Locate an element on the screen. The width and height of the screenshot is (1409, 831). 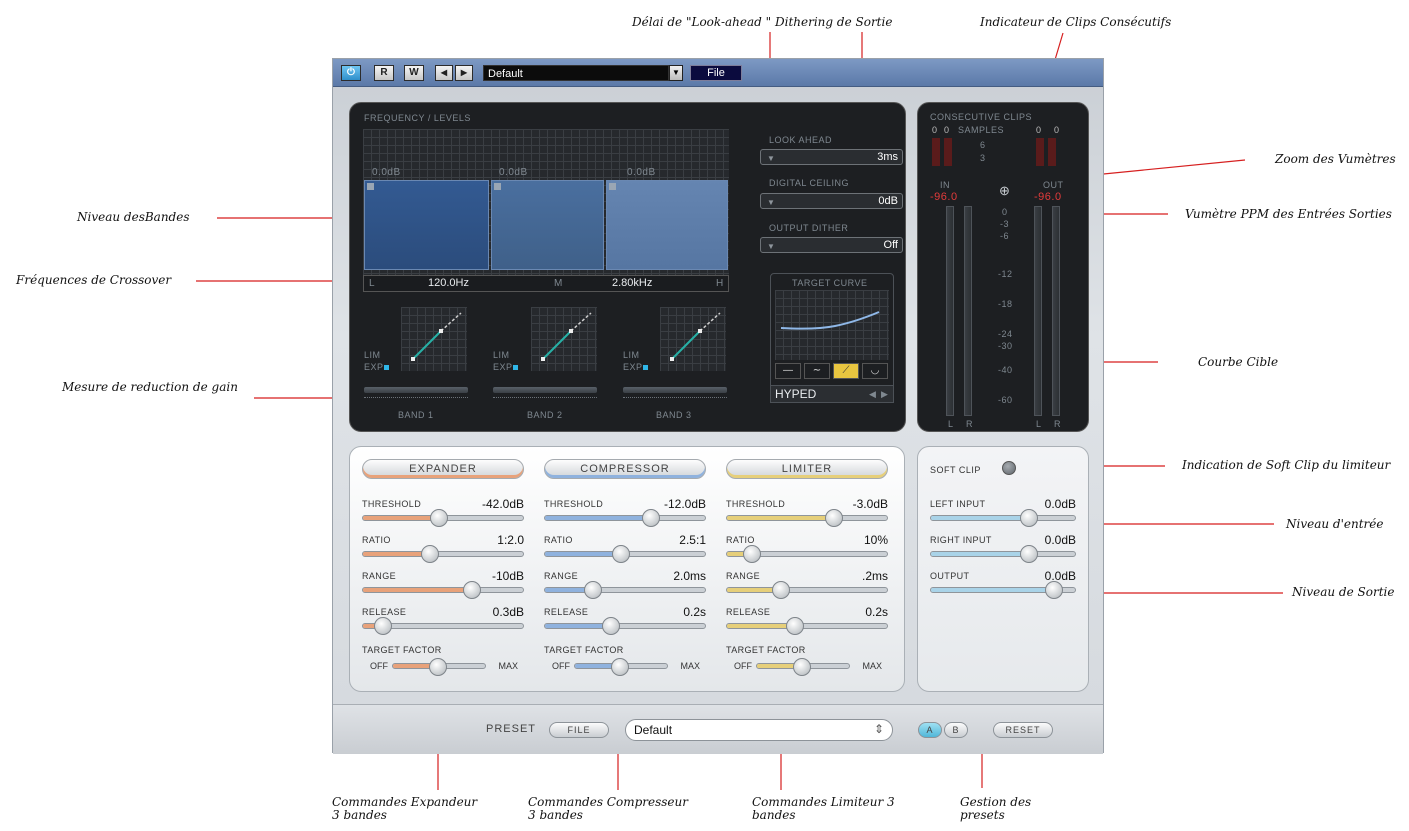
band-2-transfer-curve is located at coordinates (564, 339).